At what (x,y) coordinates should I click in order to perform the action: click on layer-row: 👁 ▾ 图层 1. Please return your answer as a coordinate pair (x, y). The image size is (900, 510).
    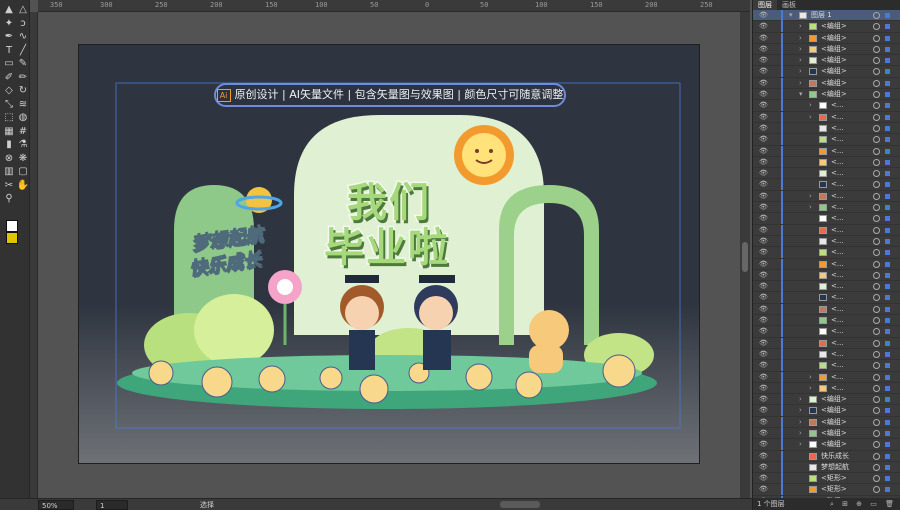
    Looking at the image, I should click on (826, 16).